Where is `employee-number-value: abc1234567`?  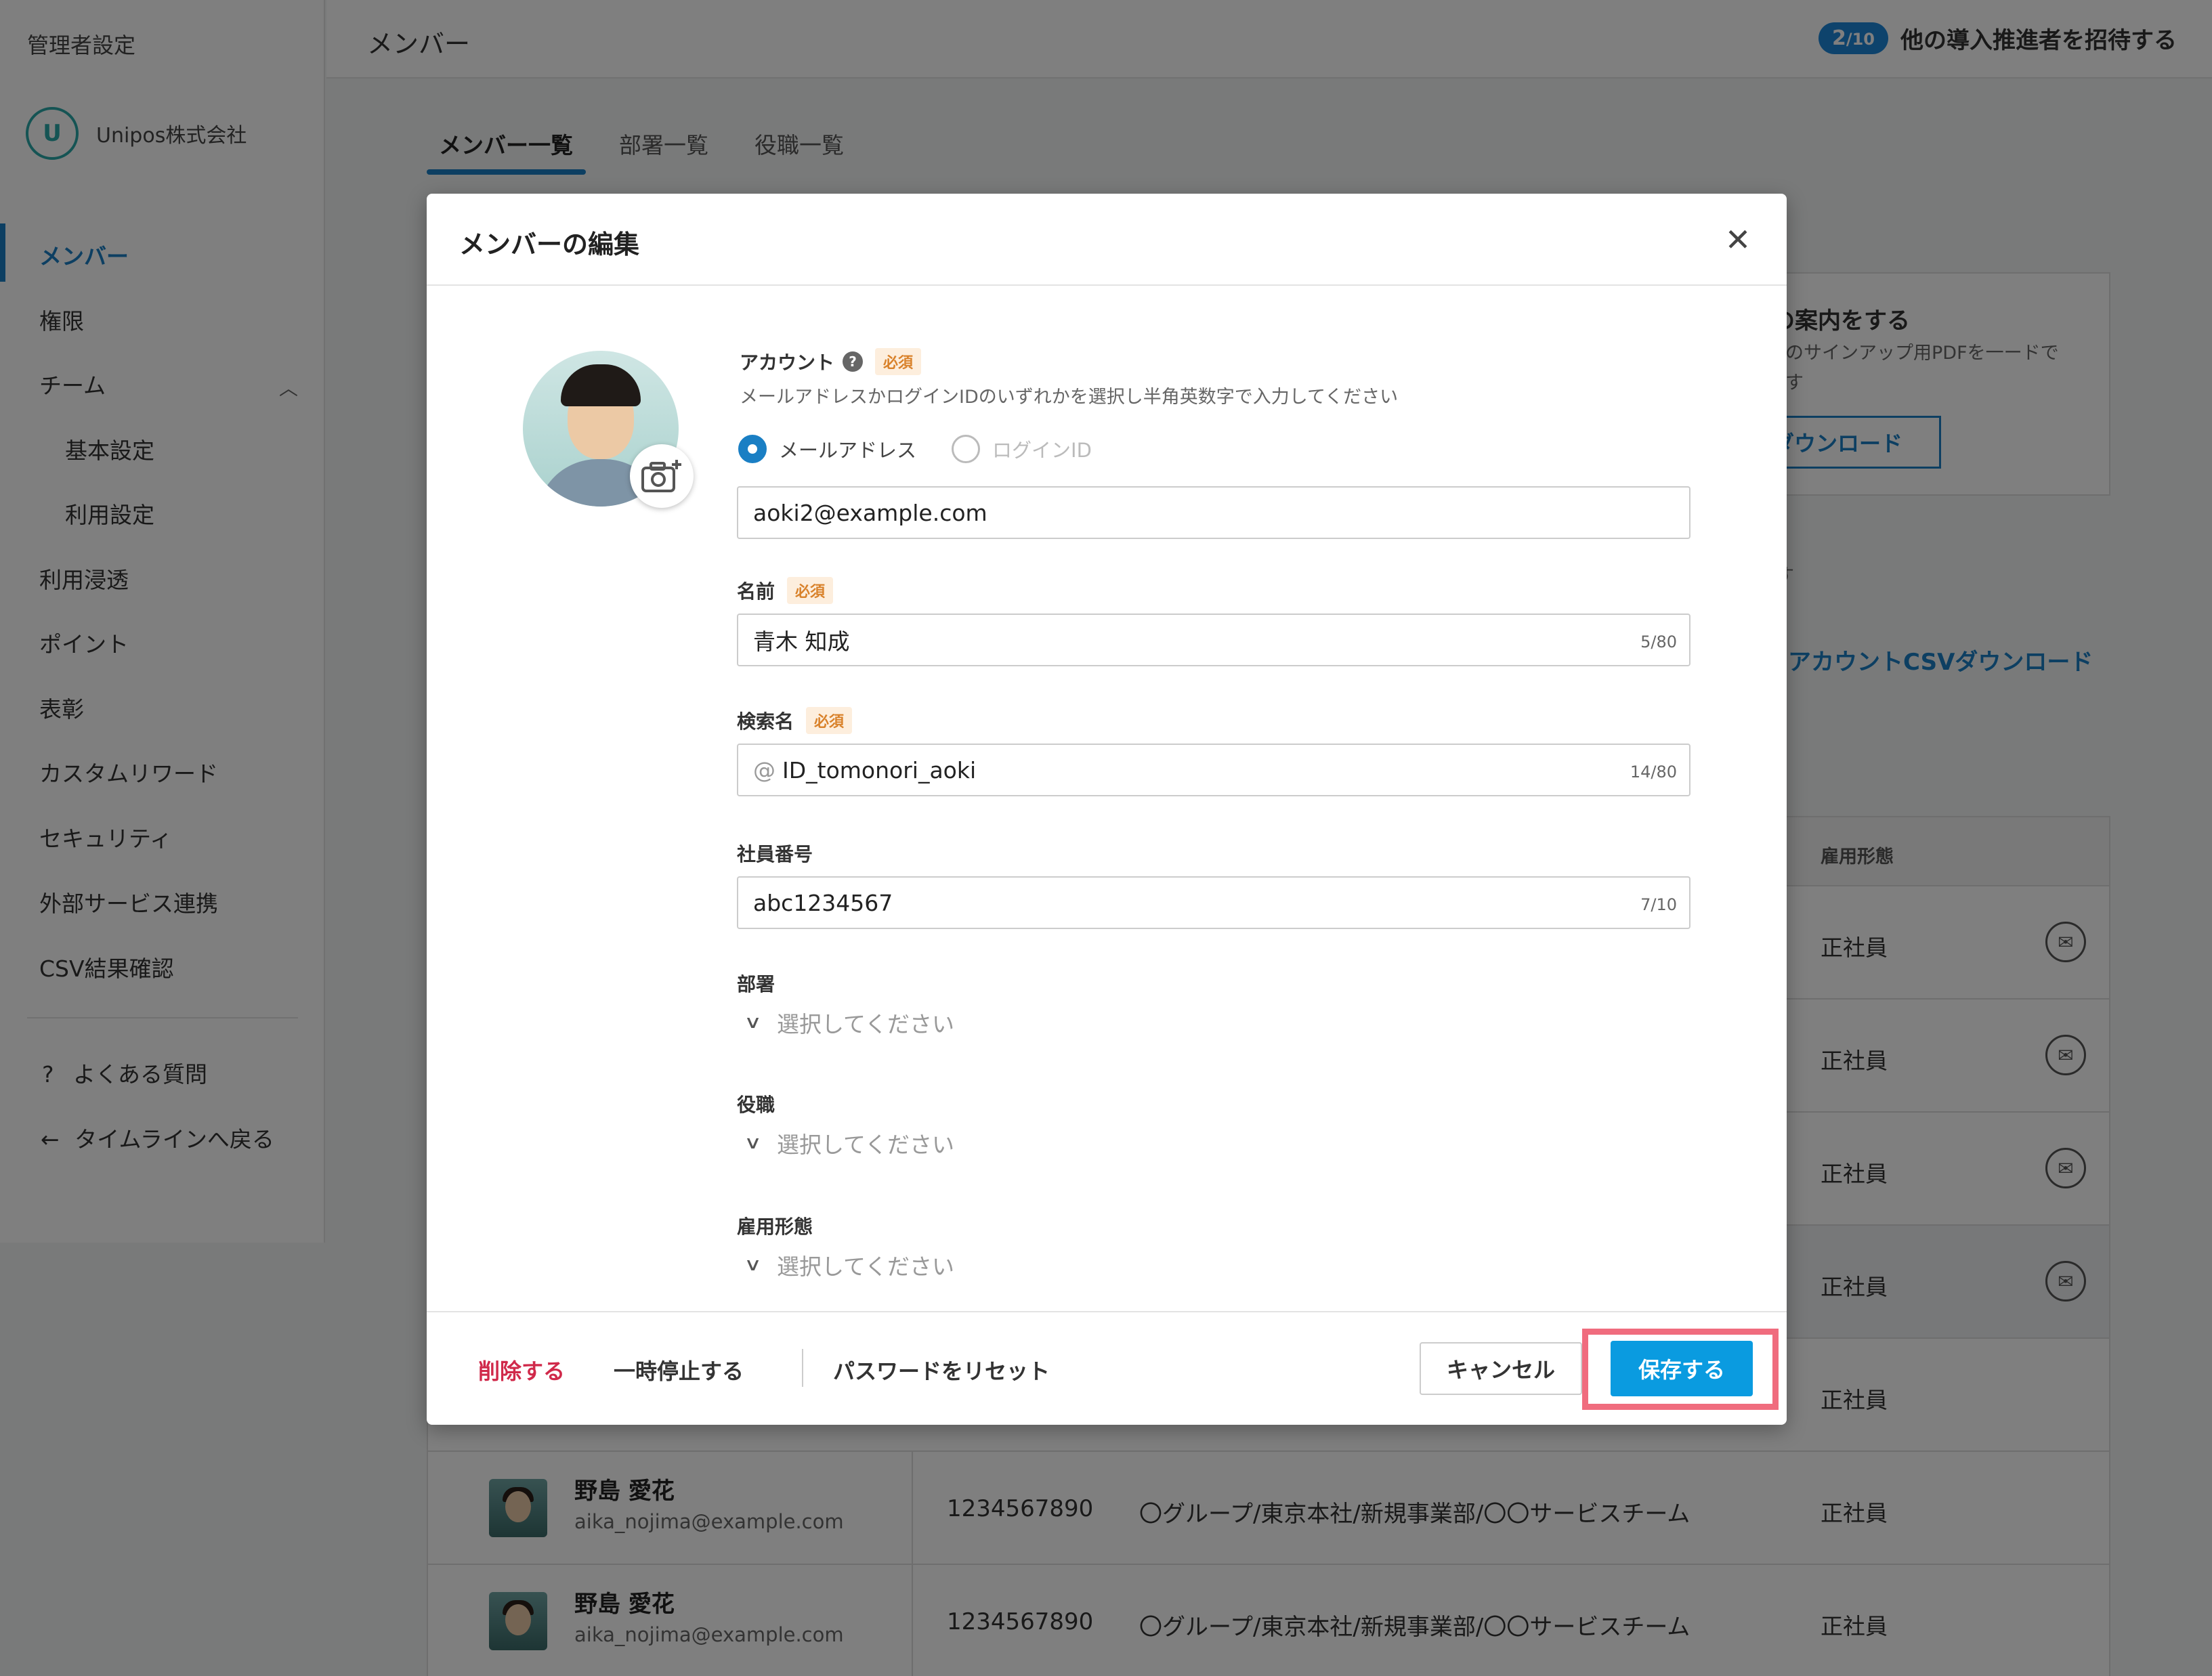
employee-number-value: abc1234567 is located at coordinates (823, 902).